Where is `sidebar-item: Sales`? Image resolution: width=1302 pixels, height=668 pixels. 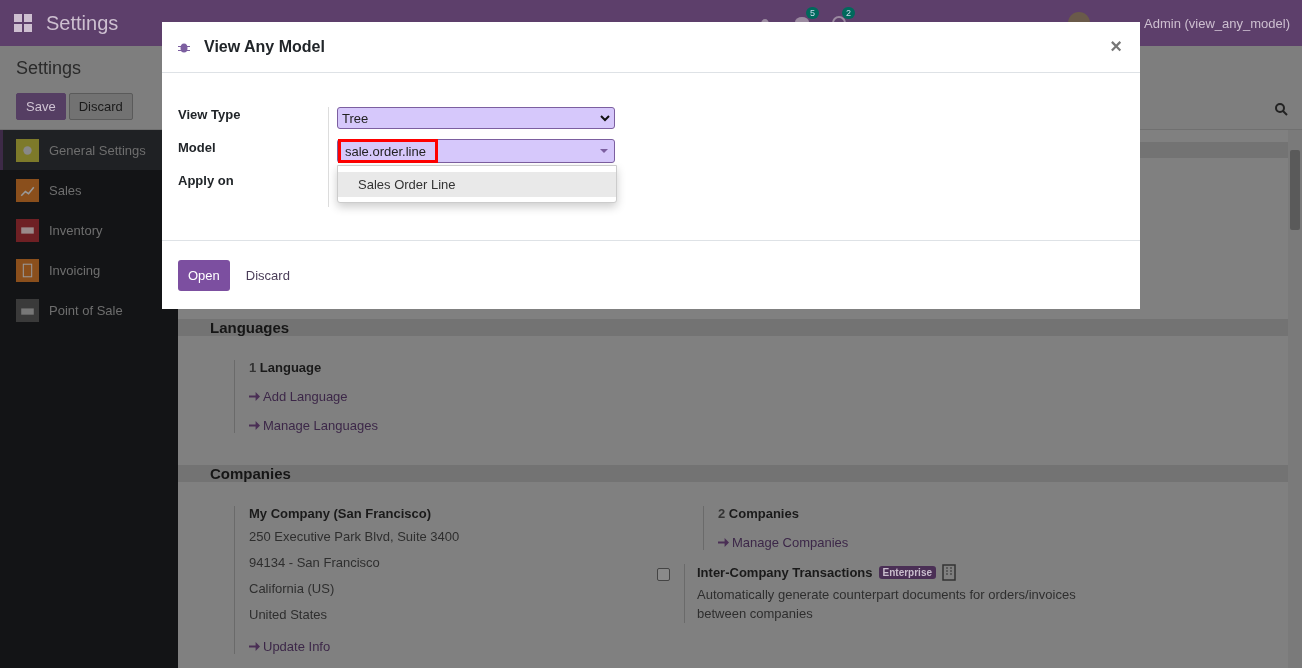
sidebar-item: Sales is located at coordinates (89, 190).